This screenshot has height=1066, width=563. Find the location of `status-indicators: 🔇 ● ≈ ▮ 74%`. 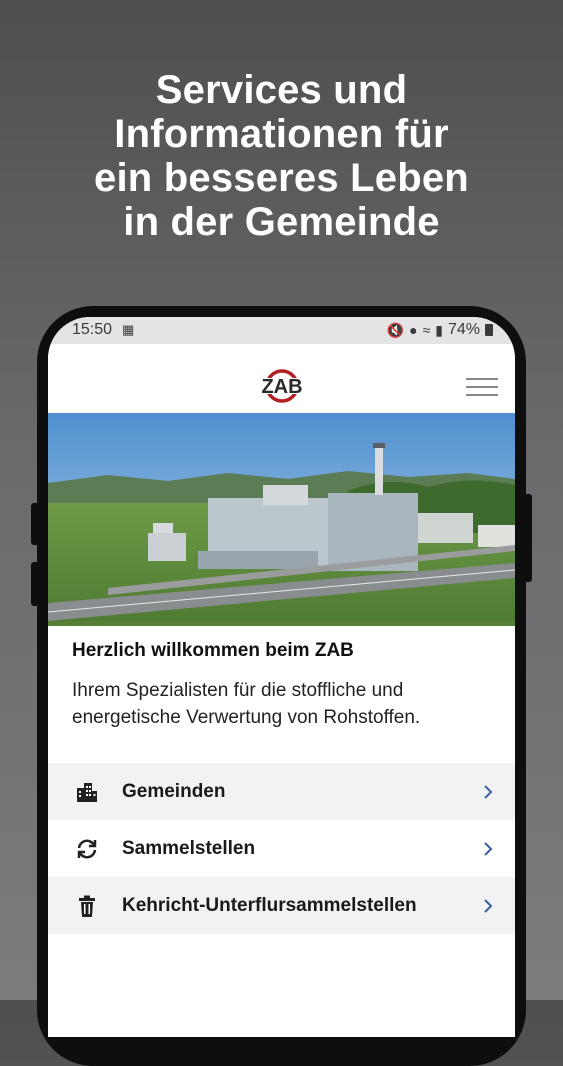

status-indicators: 🔇 ● ≈ ▮ 74% is located at coordinates (440, 330).